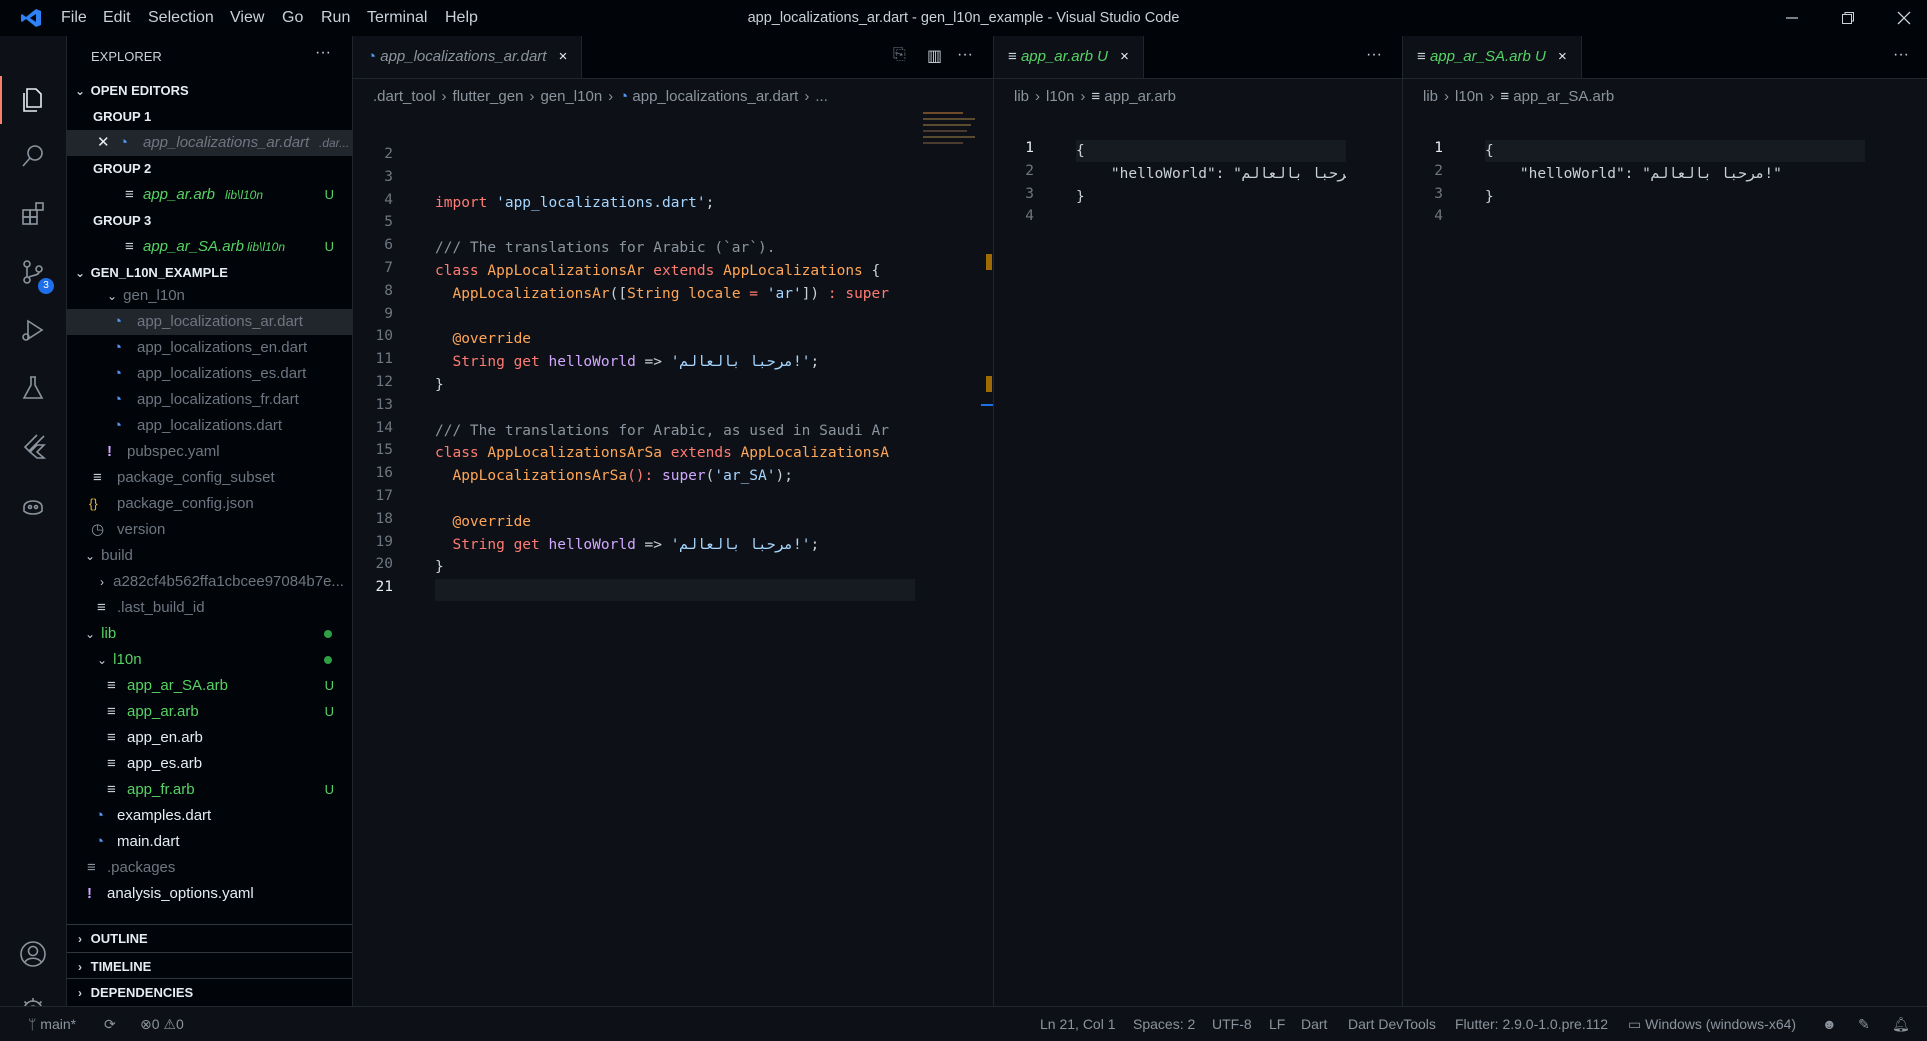 This screenshot has height=1041, width=1927. Describe the element at coordinates (1232, 1024) in the screenshot. I see `encoding-status: UTF-8` at that location.